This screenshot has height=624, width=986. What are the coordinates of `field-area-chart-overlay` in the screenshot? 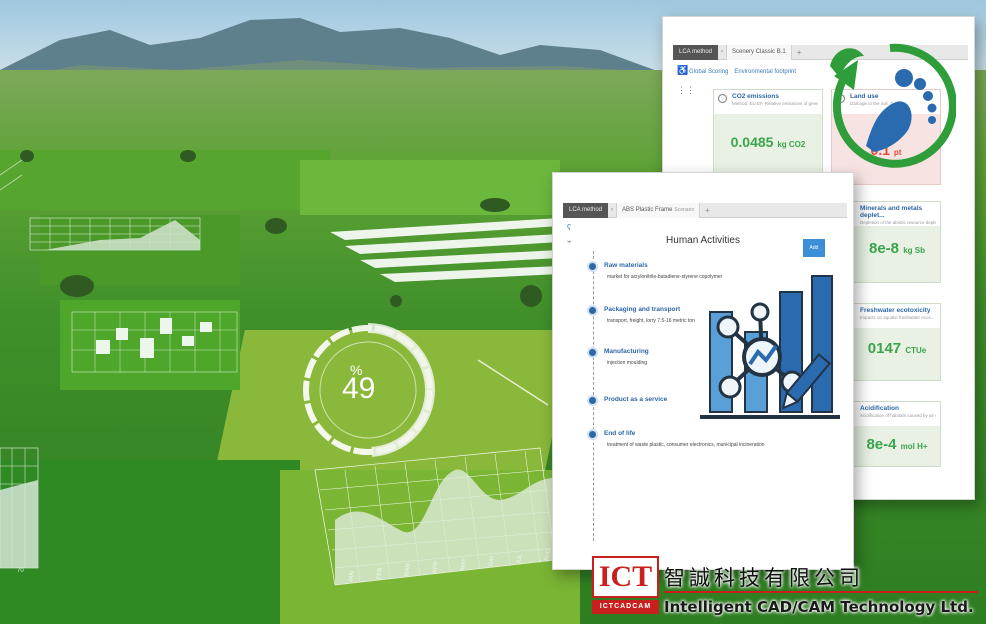 It's located at (115, 234).